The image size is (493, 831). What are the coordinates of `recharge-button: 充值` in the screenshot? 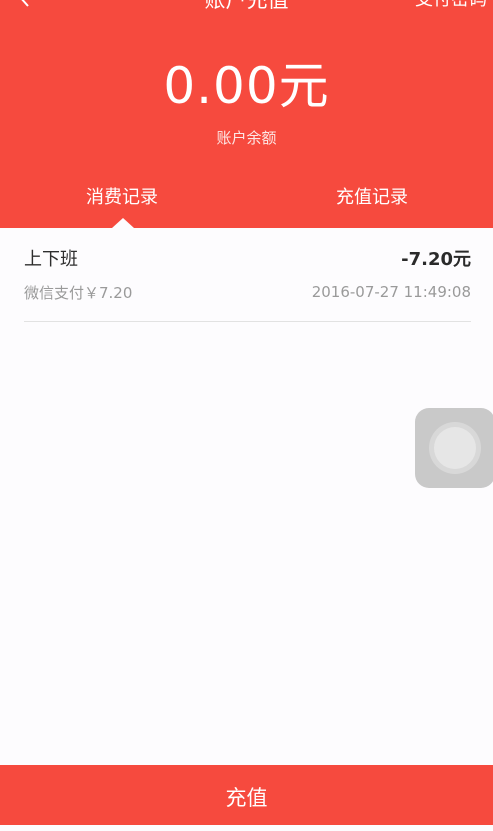 It's located at (246, 795).